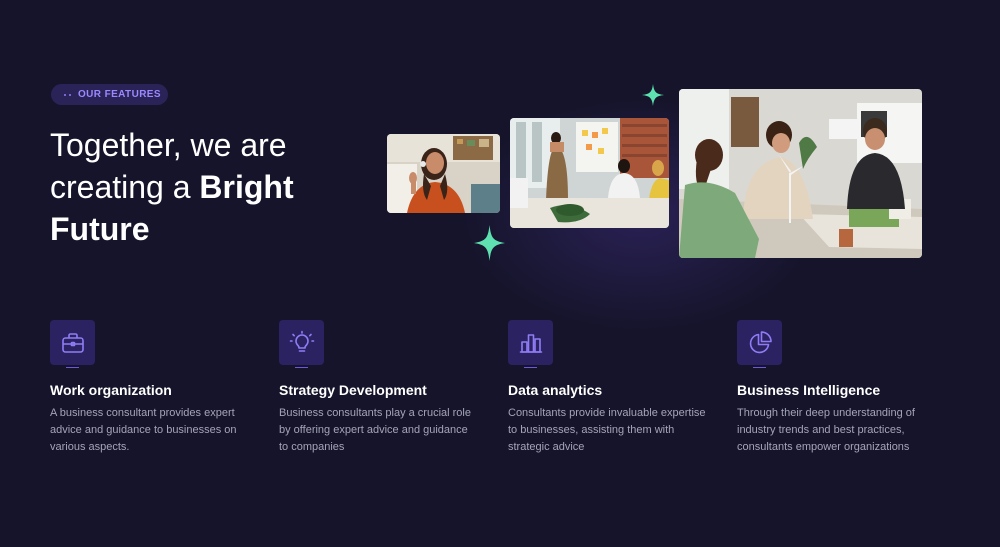 The image size is (1000, 547). I want to click on photo-consultants-turbine-model, so click(800, 173).